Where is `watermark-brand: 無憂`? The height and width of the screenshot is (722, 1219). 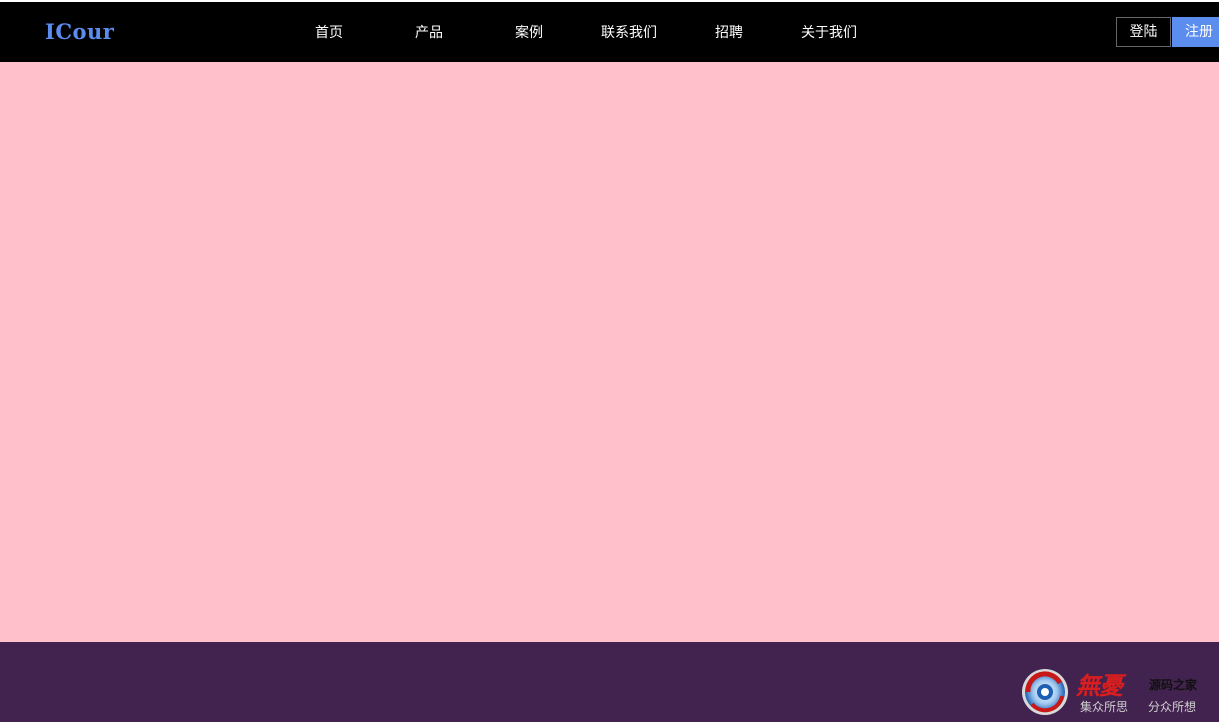
watermark-brand: 無憂 is located at coordinates (1099, 685).